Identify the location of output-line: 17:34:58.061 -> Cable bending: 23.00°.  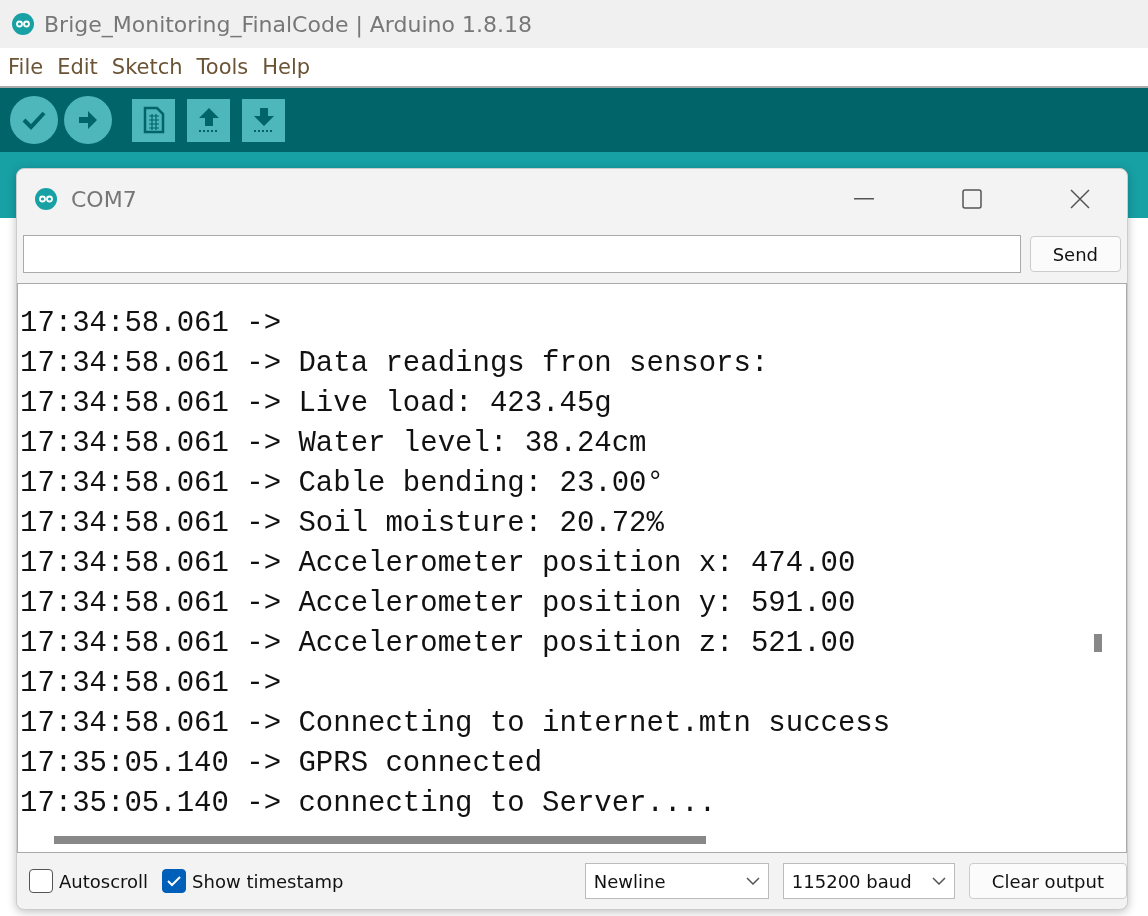
(342, 484).